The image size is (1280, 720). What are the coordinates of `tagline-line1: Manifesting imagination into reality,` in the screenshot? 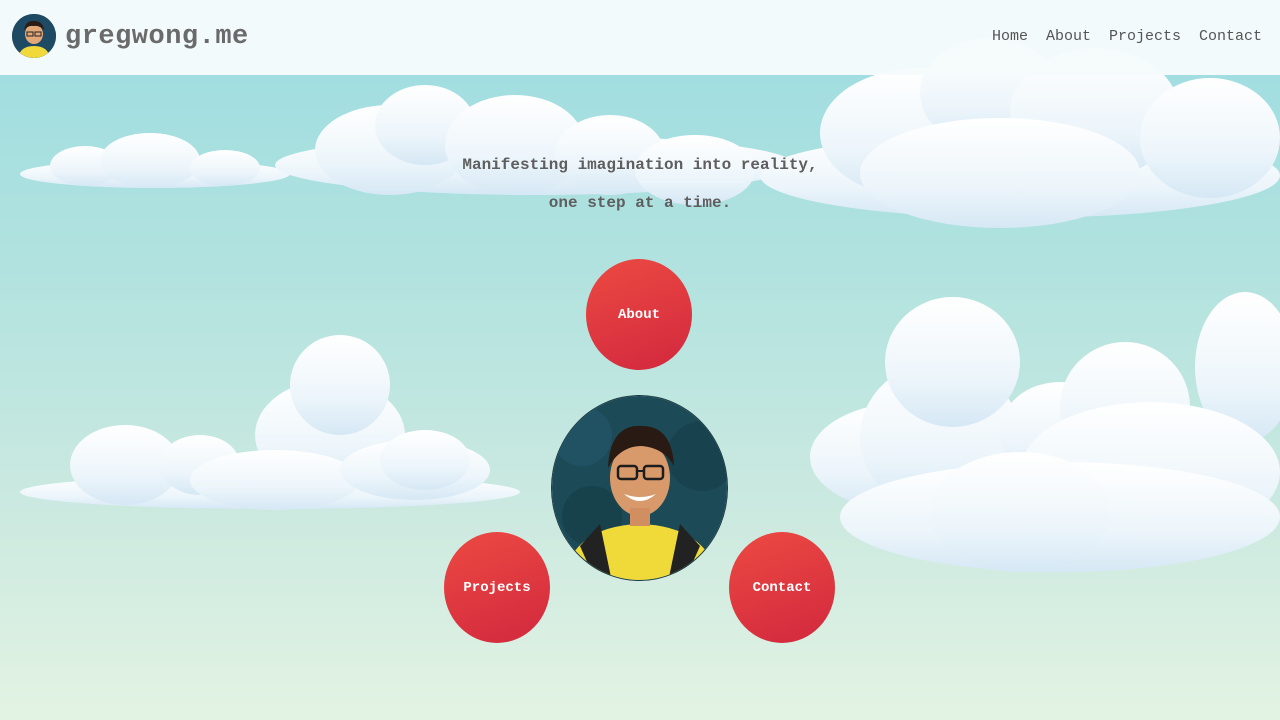 It's located at (640, 165).